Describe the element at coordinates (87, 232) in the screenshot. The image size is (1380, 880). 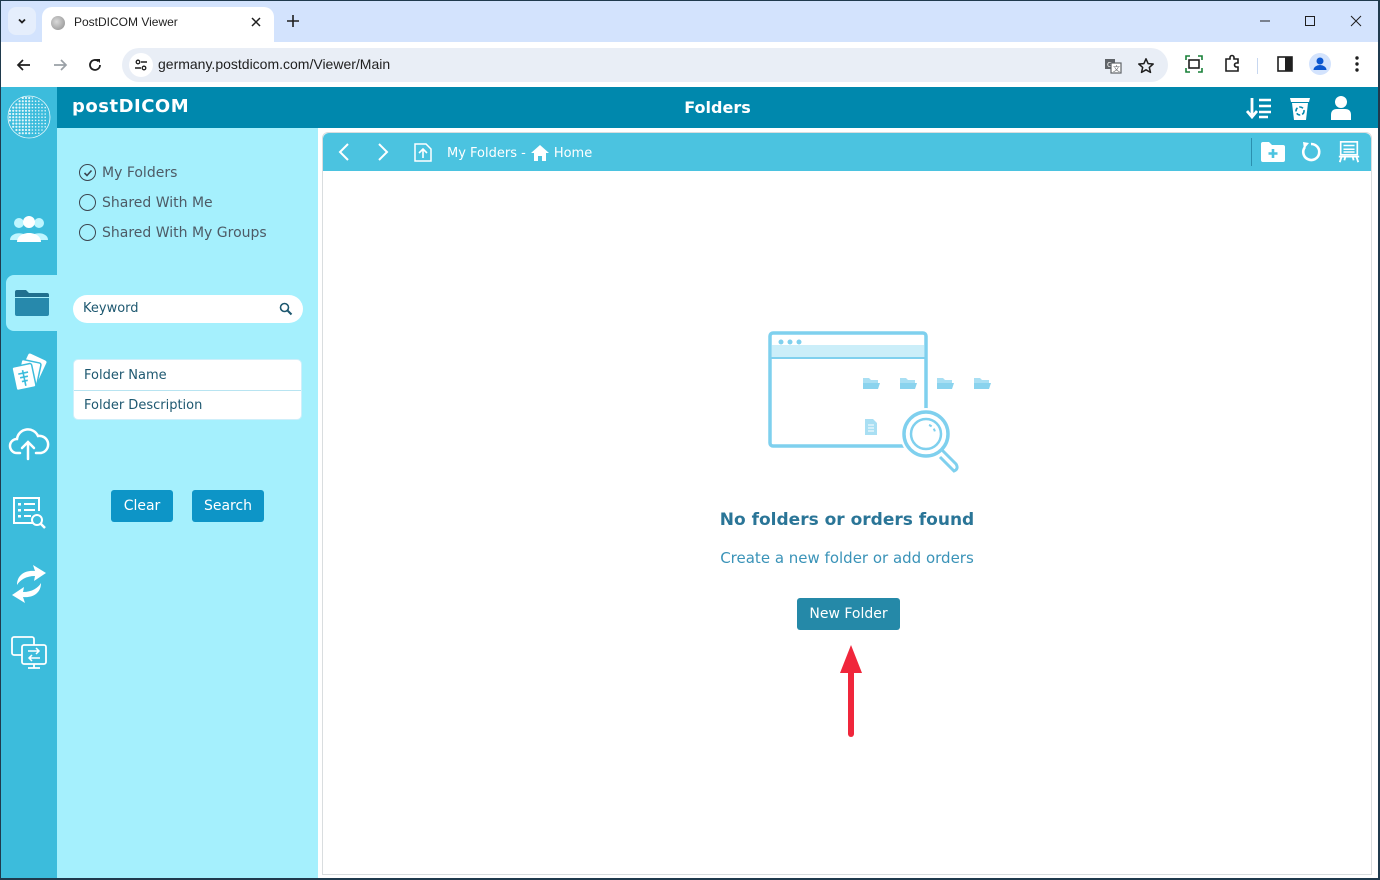
I see `radio-unchecked-icon` at that location.